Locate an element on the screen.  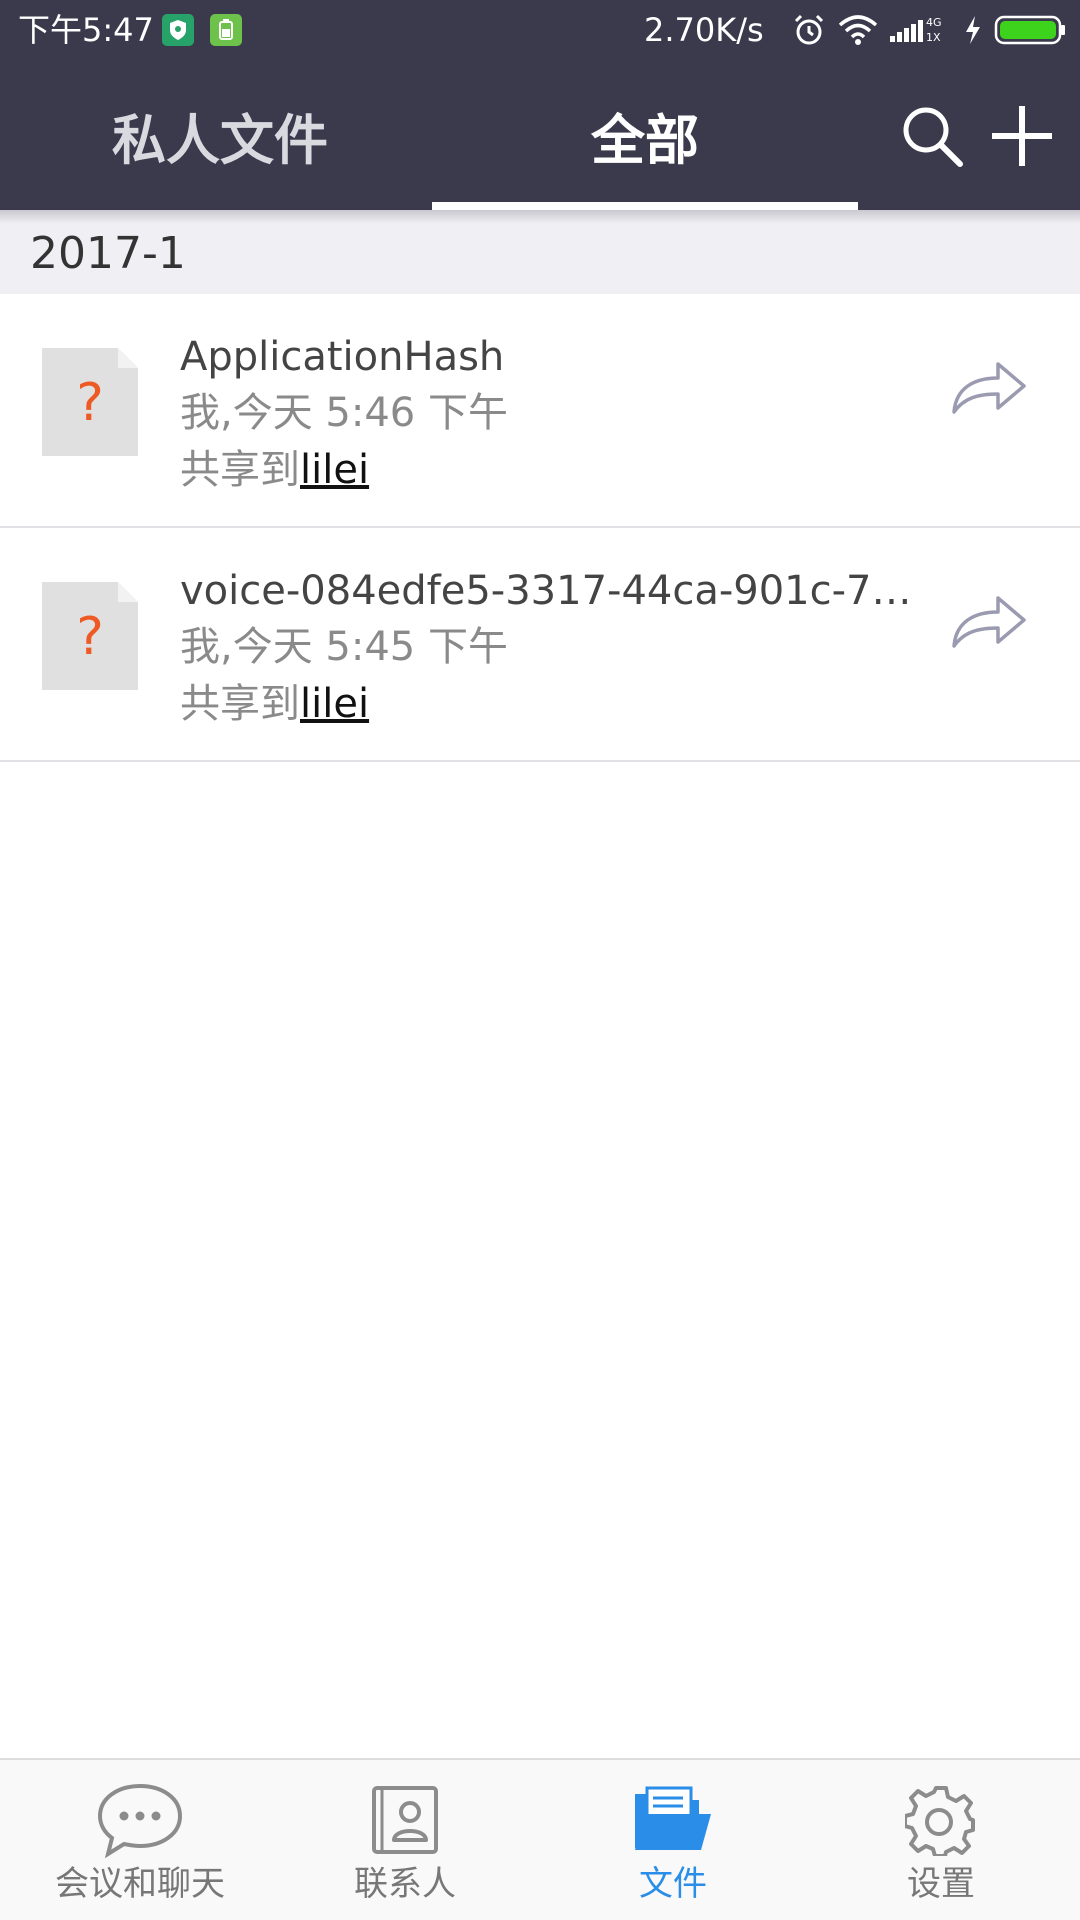
add-button is located at coordinates (1022, 136).